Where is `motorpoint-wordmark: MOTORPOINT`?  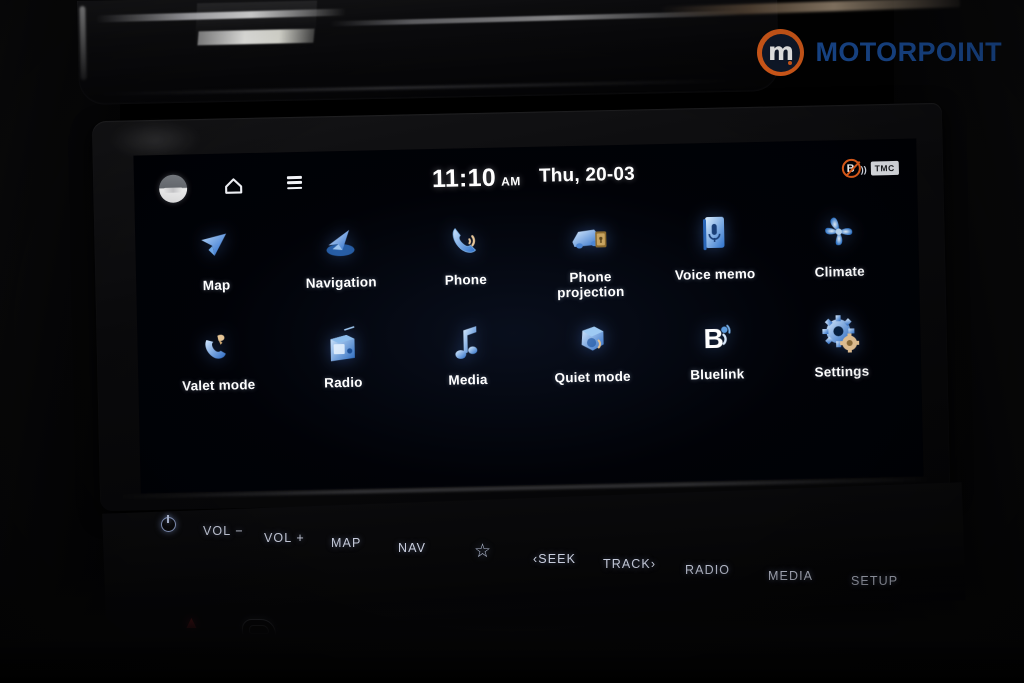 motorpoint-wordmark: MOTORPOINT is located at coordinates (908, 52).